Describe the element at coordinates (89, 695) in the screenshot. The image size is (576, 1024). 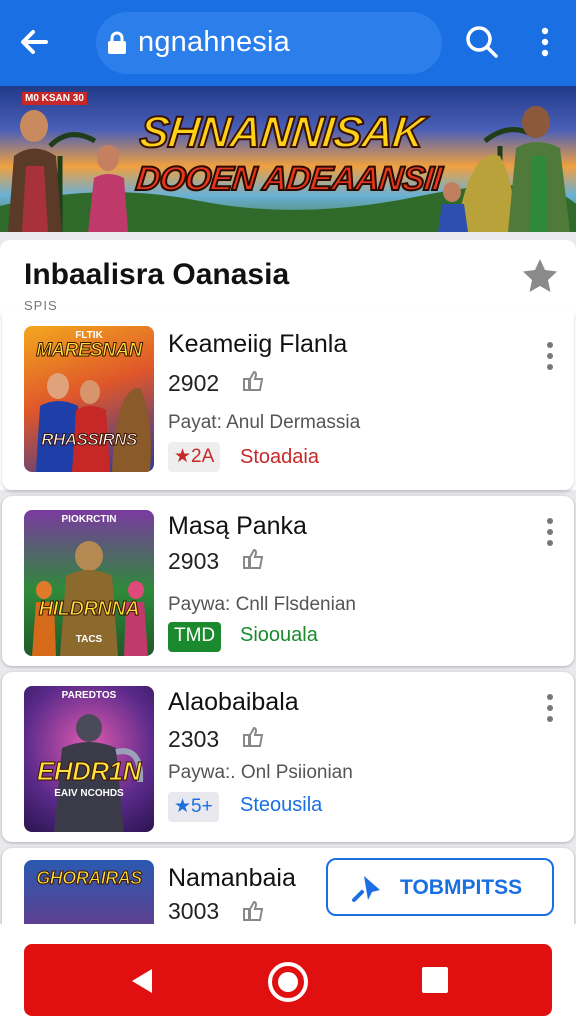
I see `thumbnail-top-text: PAREDTOS` at that location.